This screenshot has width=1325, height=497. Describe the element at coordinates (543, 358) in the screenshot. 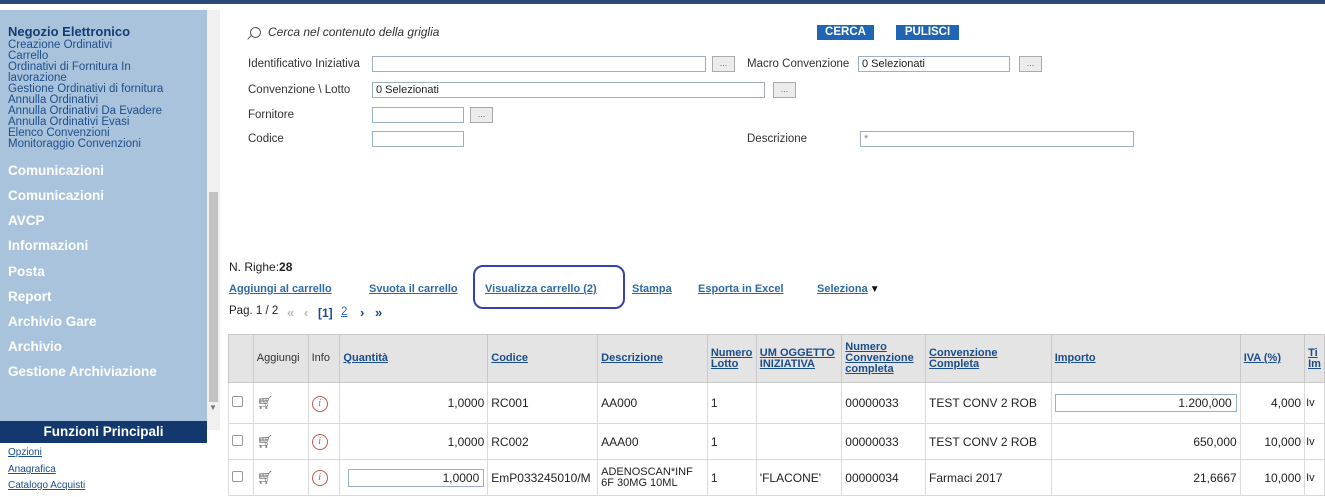

I see `codice-header: Codice` at that location.